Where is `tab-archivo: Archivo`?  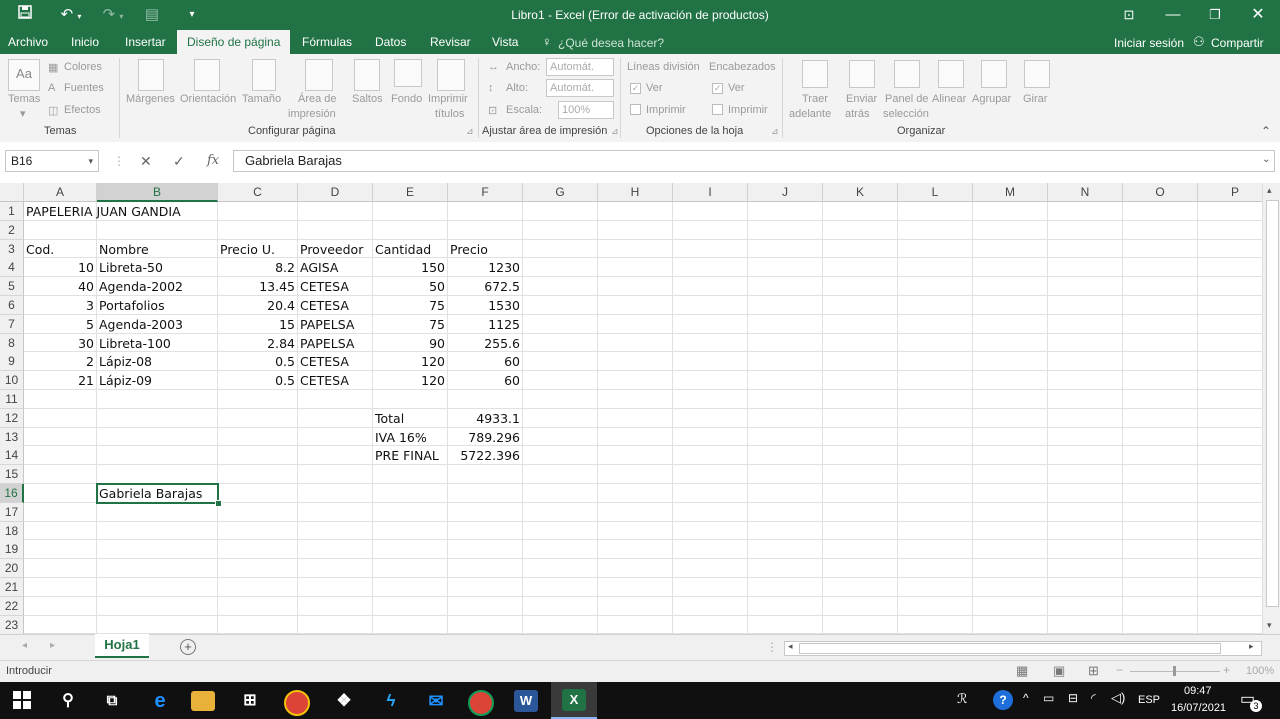
tab-archivo: Archivo is located at coordinates (29, 42).